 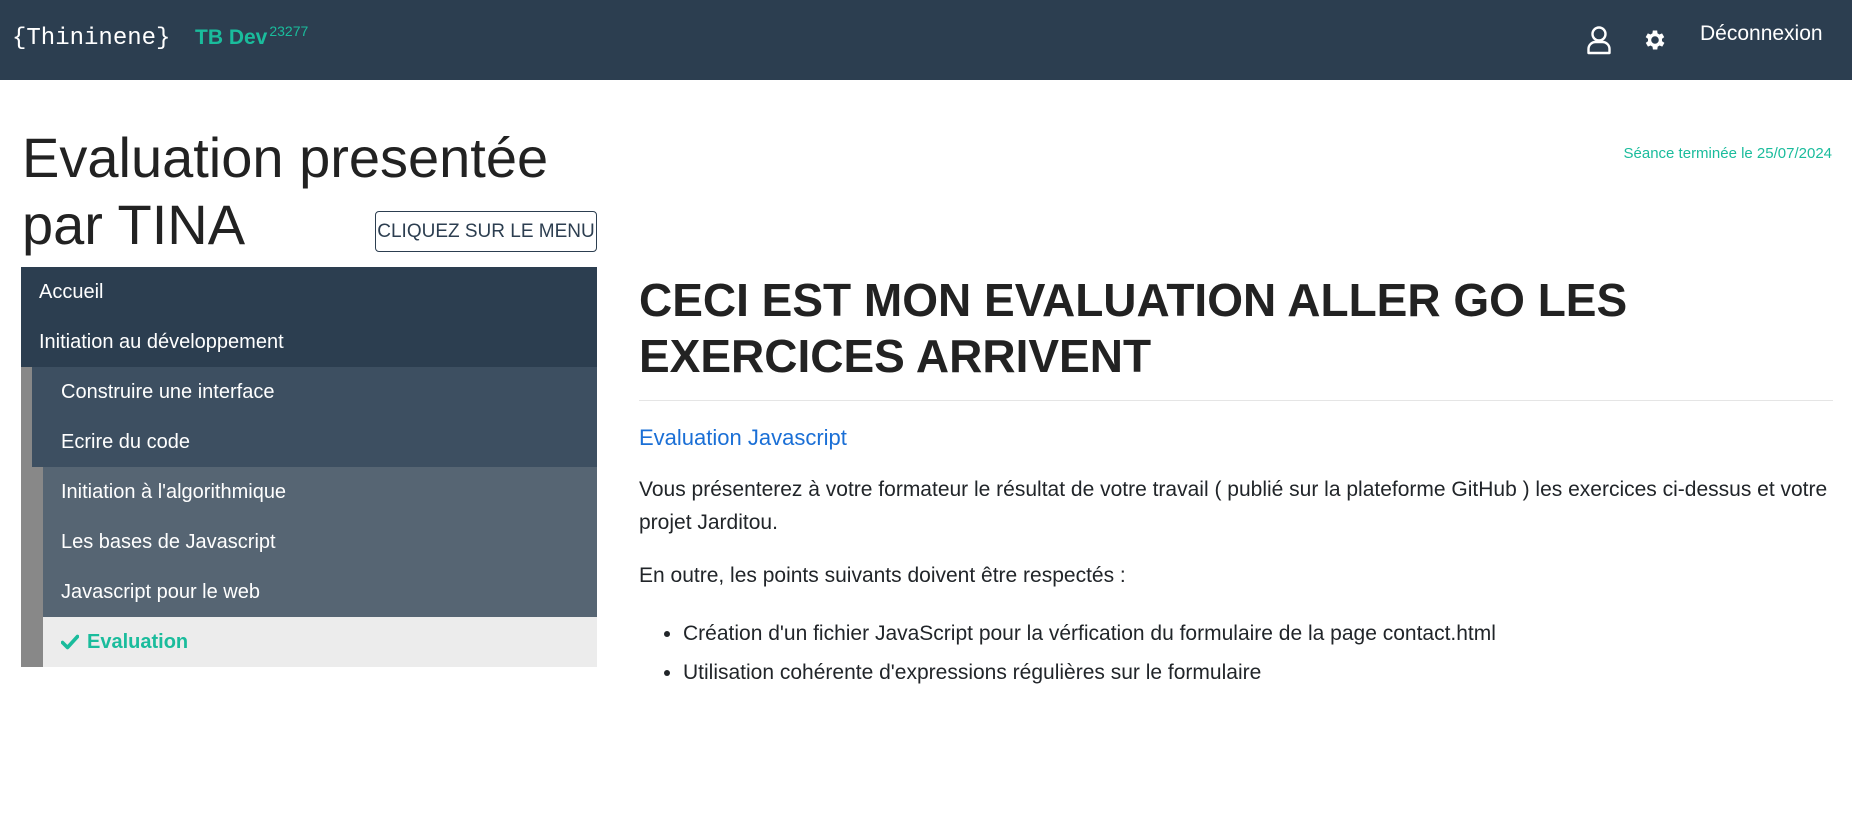 What do you see at coordinates (1236, 400) in the screenshot?
I see `divider` at bounding box center [1236, 400].